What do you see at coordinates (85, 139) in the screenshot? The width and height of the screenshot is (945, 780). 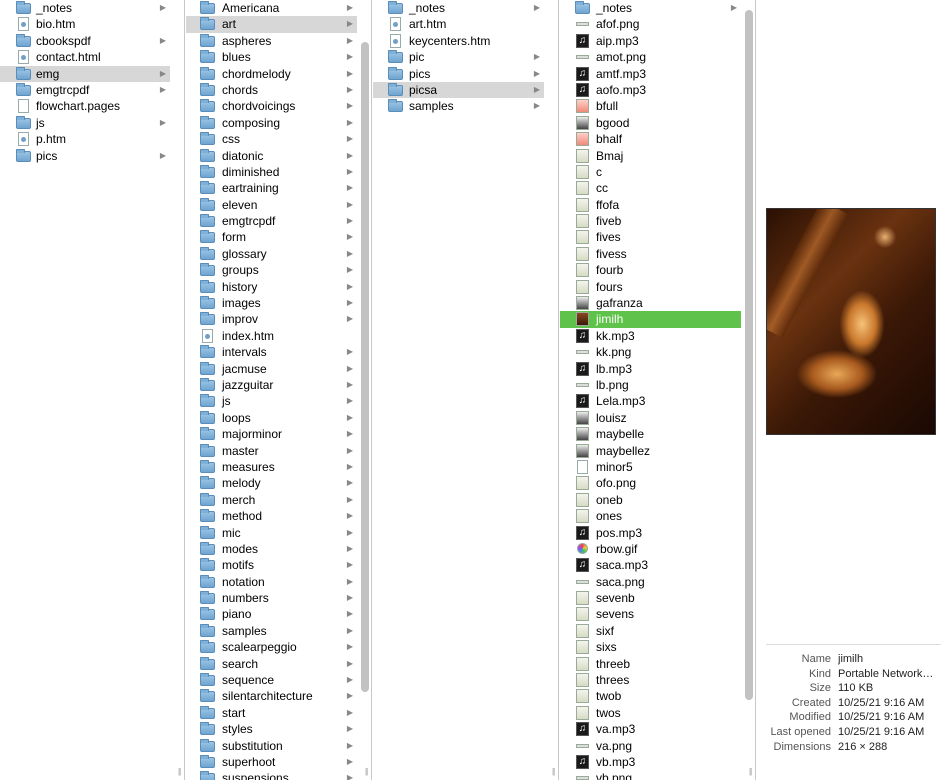 I see `list-item: p.htm` at bounding box center [85, 139].